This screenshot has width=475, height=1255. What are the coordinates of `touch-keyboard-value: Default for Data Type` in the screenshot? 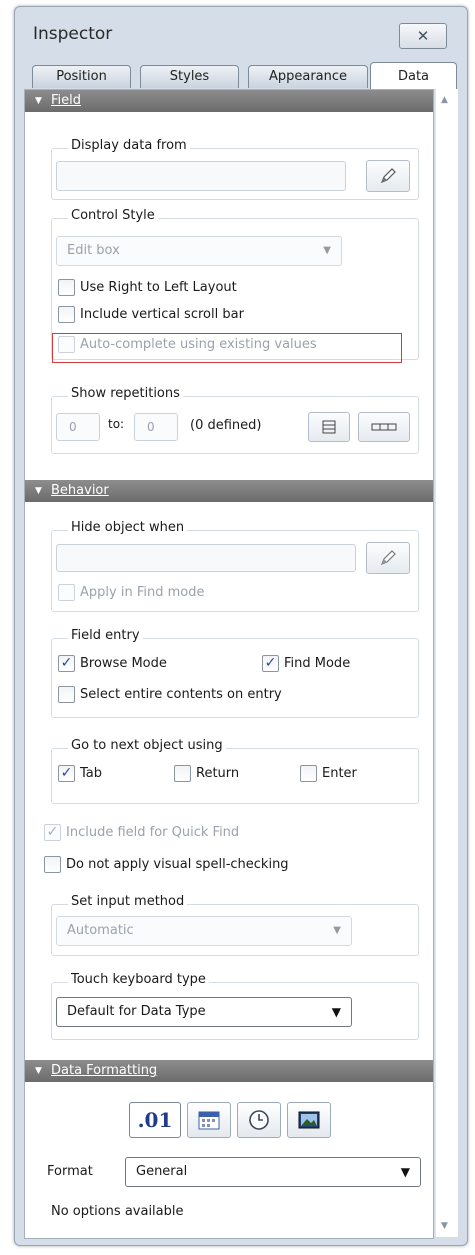 It's located at (136, 1011).